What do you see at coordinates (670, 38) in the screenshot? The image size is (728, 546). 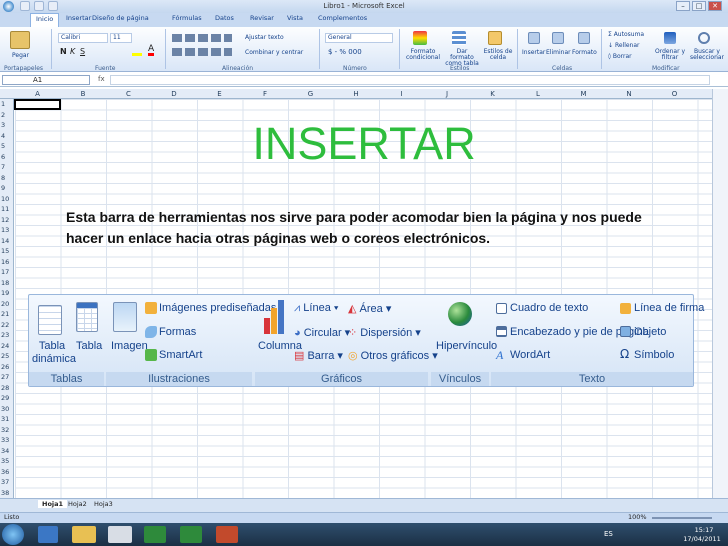 I see `sort-filter-icon` at bounding box center [670, 38].